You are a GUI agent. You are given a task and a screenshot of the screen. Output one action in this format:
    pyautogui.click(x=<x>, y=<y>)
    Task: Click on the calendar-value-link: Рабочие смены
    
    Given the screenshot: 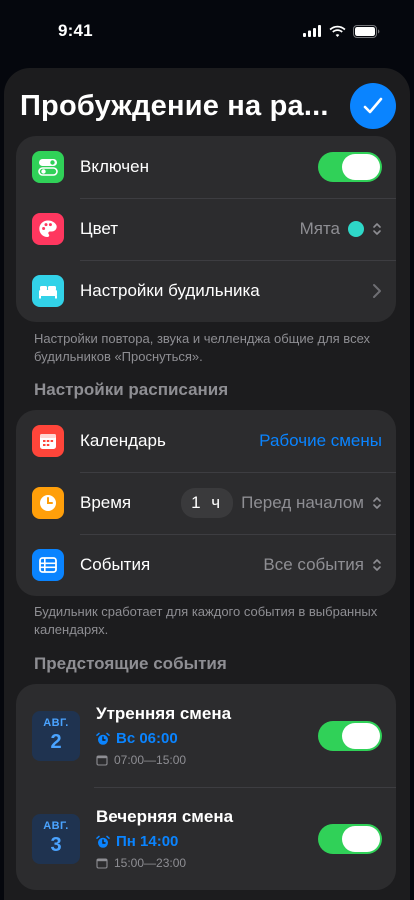 What is the action you would take?
    pyautogui.click(x=320, y=441)
    